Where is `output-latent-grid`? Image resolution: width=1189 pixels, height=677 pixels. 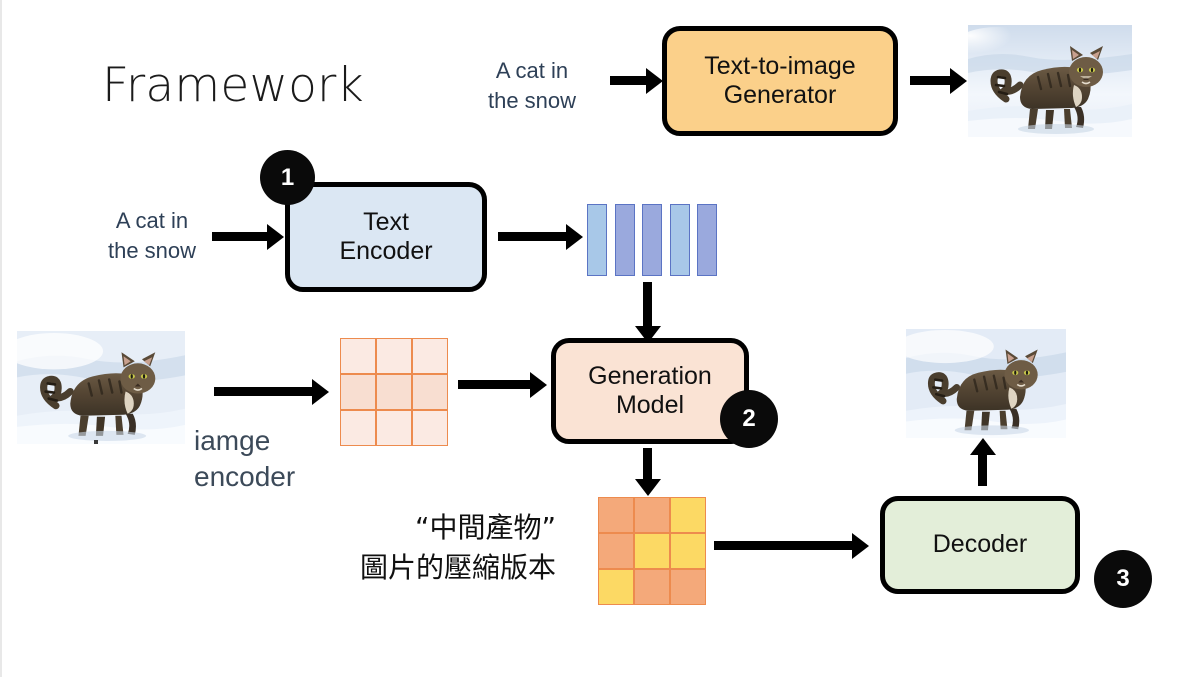
output-latent-grid is located at coordinates (652, 551).